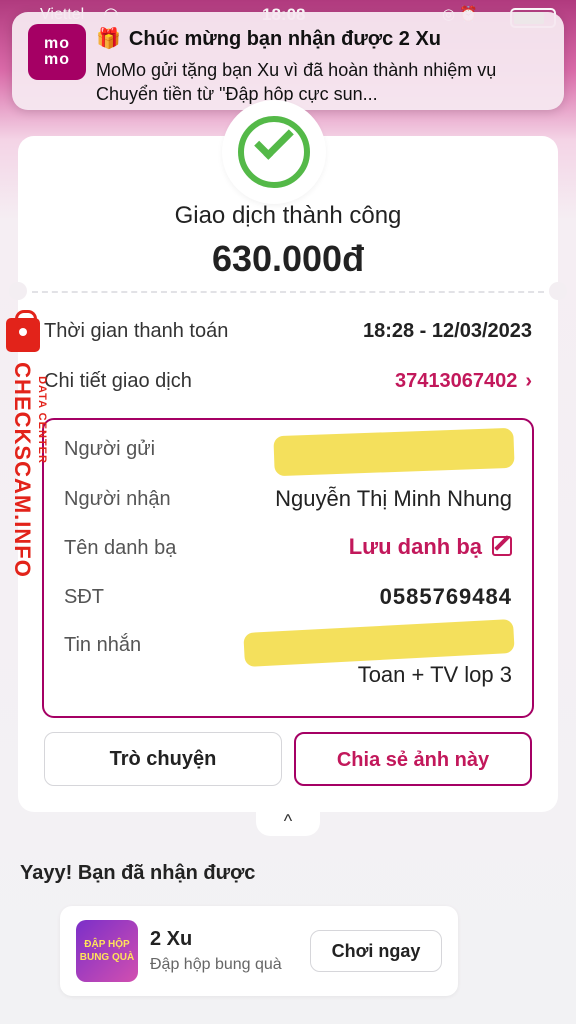 Image resolution: width=576 pixels, height=1024 pixels. I want to click on lock-icon, so click(23, 331).